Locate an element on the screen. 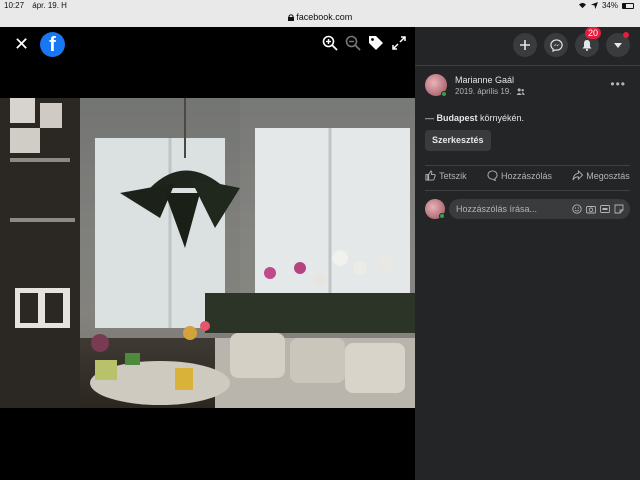 The height and width of the screenshot is (480, 640). post-actions: Tetszik Hozzászólás Megosztás is located at coordinates (527, 175).